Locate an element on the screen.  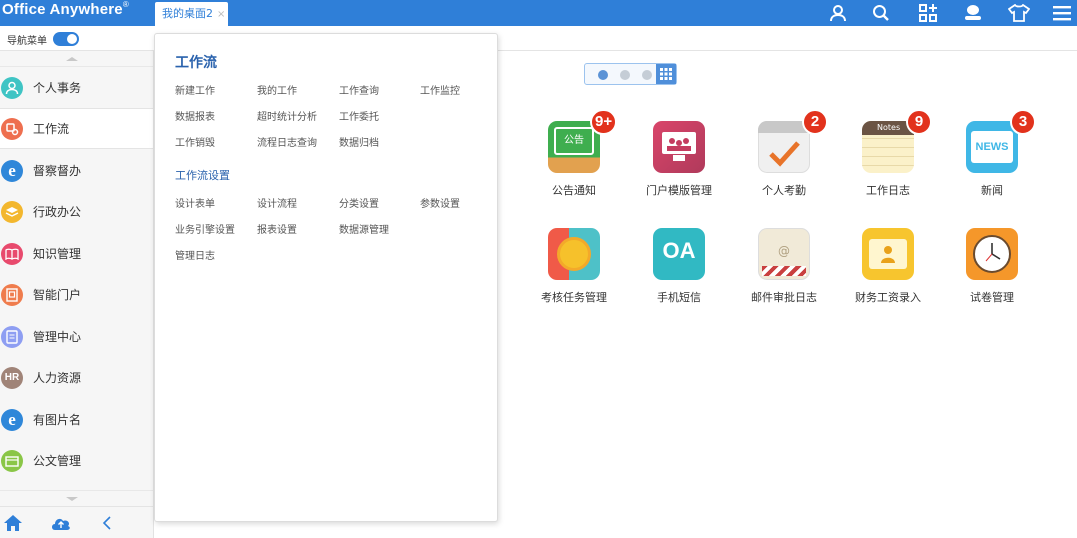
clock-icon is located at coordinates (992, 254).